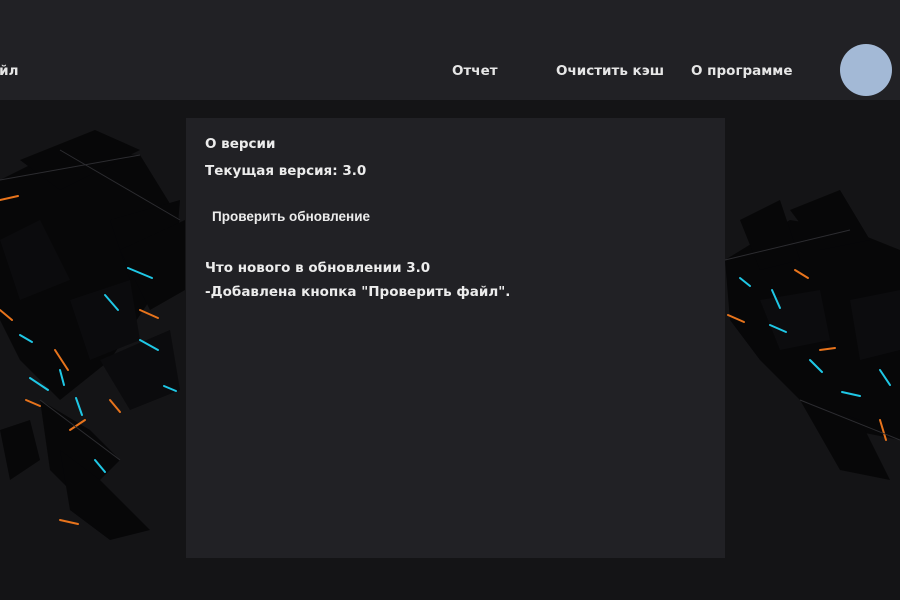 The width and height of the screenshot is (900, 600). Describe the element at coordinates (318, 268) in the screenshot. I see `whats-new-title: Что нового в обновлении 3.0` at that location.